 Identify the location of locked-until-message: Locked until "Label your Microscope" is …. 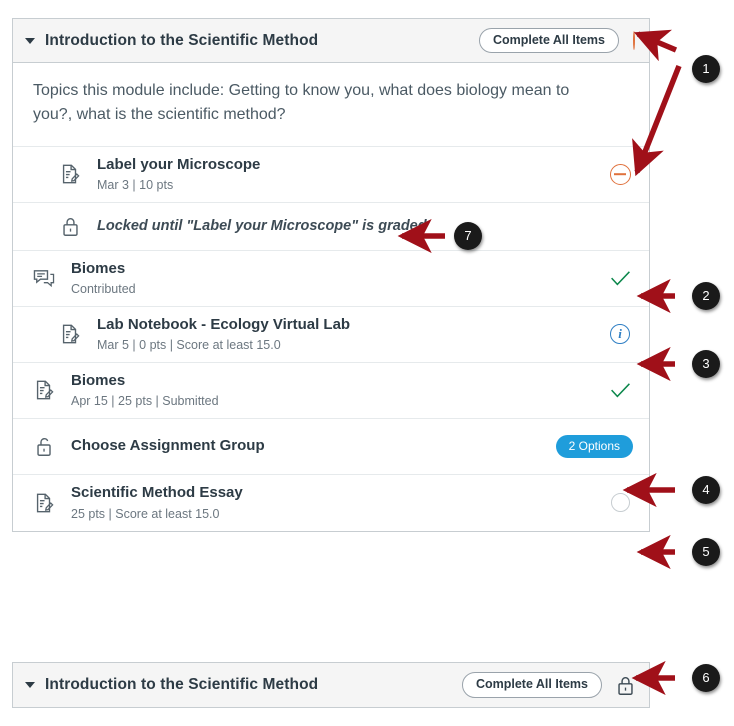
(262, 225).